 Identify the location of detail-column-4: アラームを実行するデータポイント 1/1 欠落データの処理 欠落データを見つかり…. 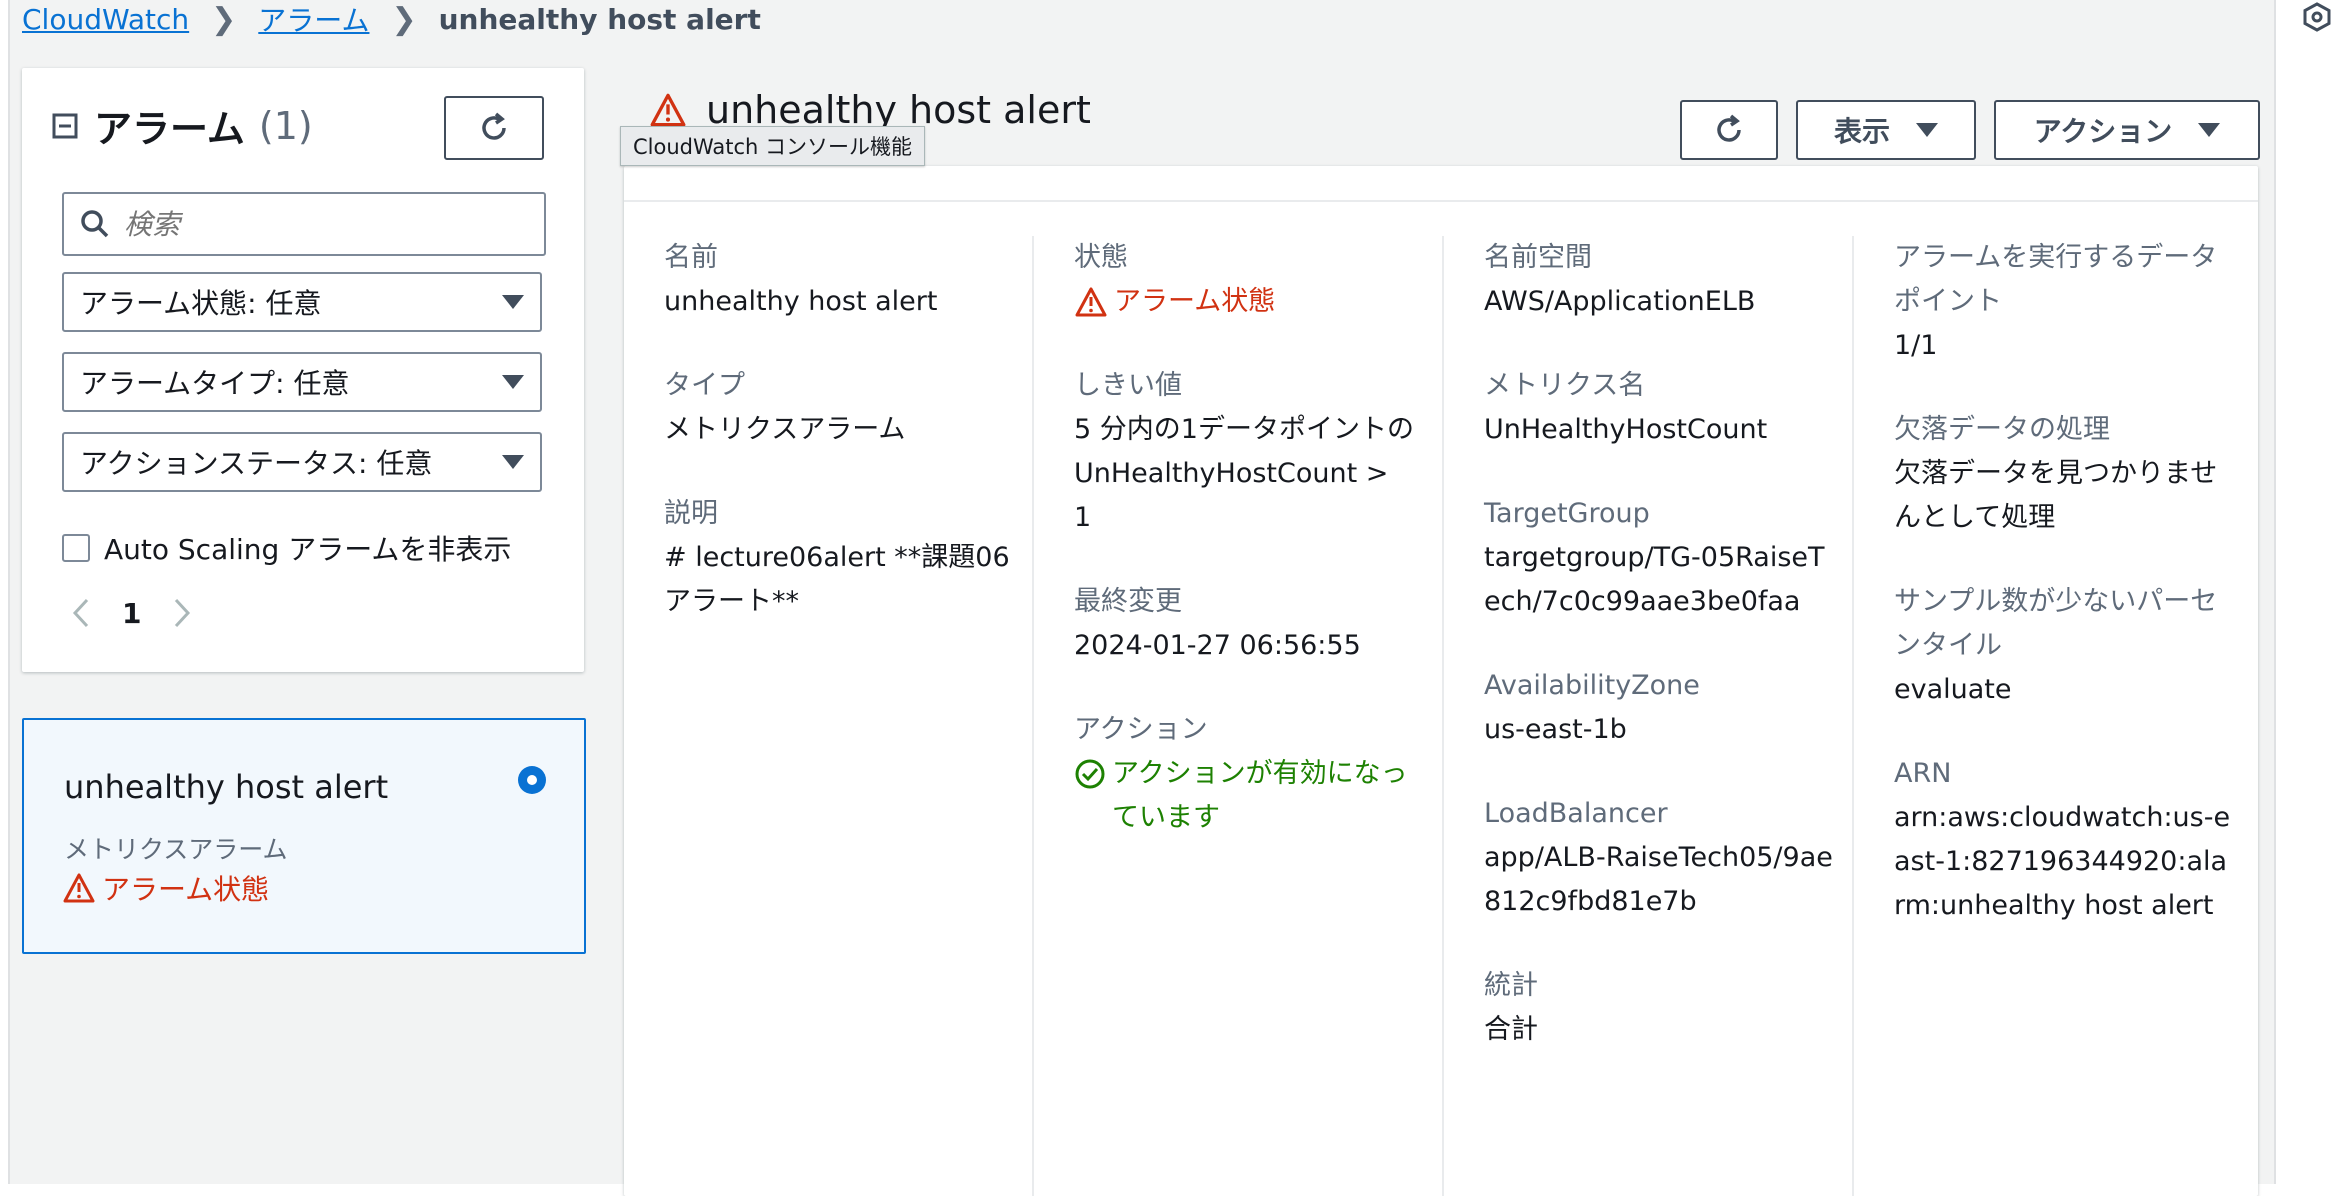
(2064, 602).